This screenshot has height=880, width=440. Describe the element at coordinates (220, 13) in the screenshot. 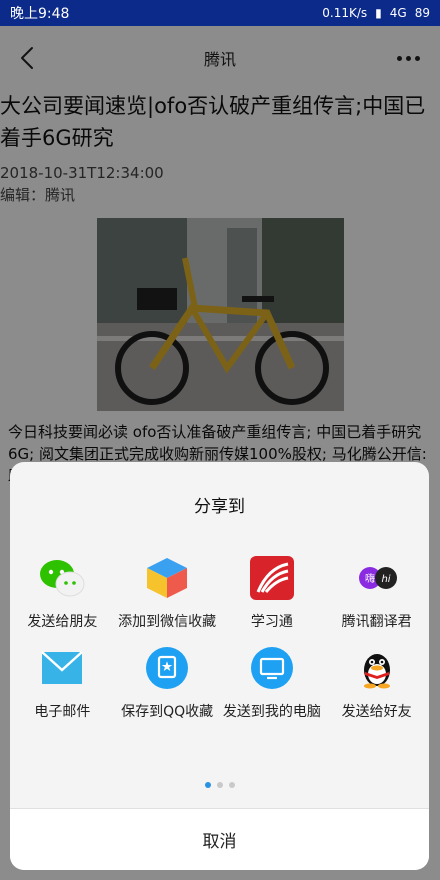

I see `status-bar: 晚上9:48 0.11K/s ▮ 4G 89` at that location.